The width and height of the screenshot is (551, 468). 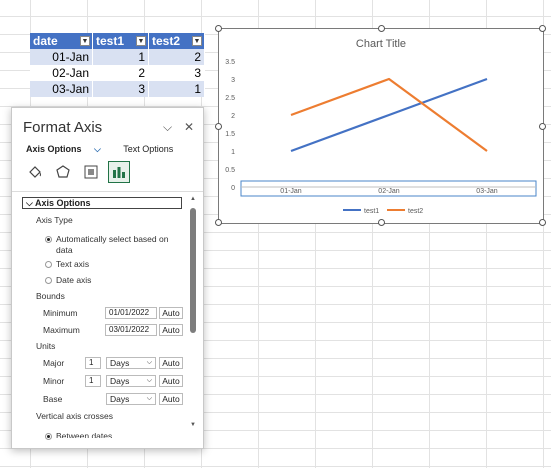 What do you see at coordinates (381, 44) in the screenshot?
I see `chart-title: Chart Title` at bounding box center [381, 44].